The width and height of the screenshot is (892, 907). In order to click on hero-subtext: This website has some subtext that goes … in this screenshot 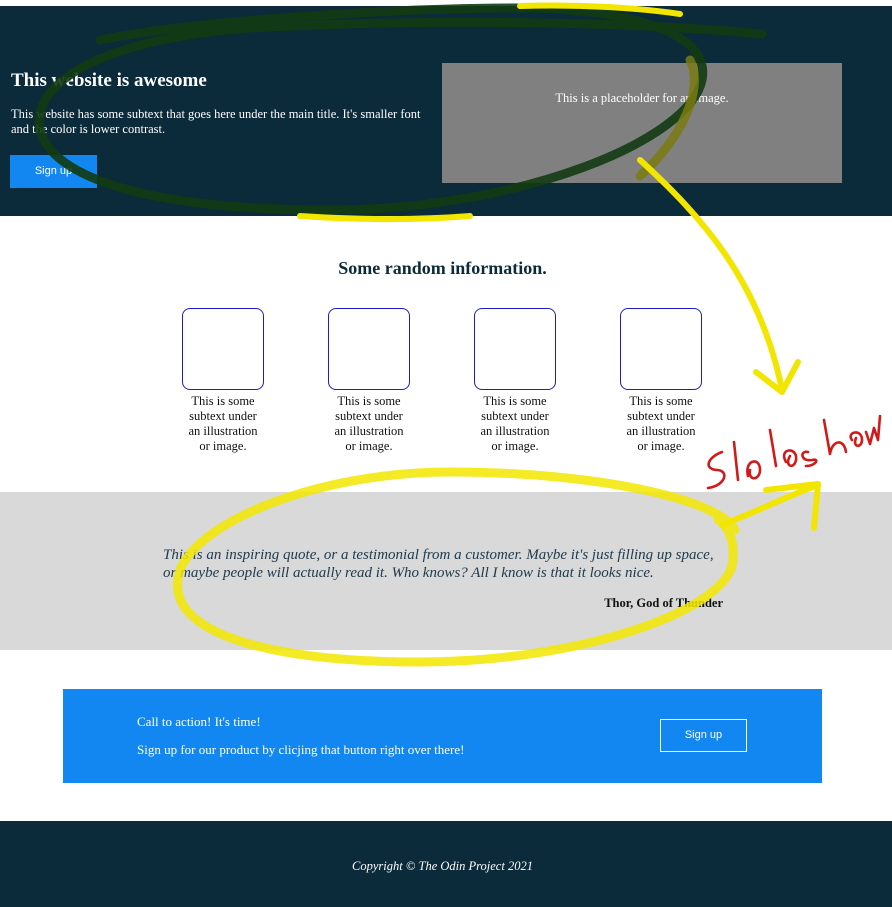, I will do `click(216, 121)`.